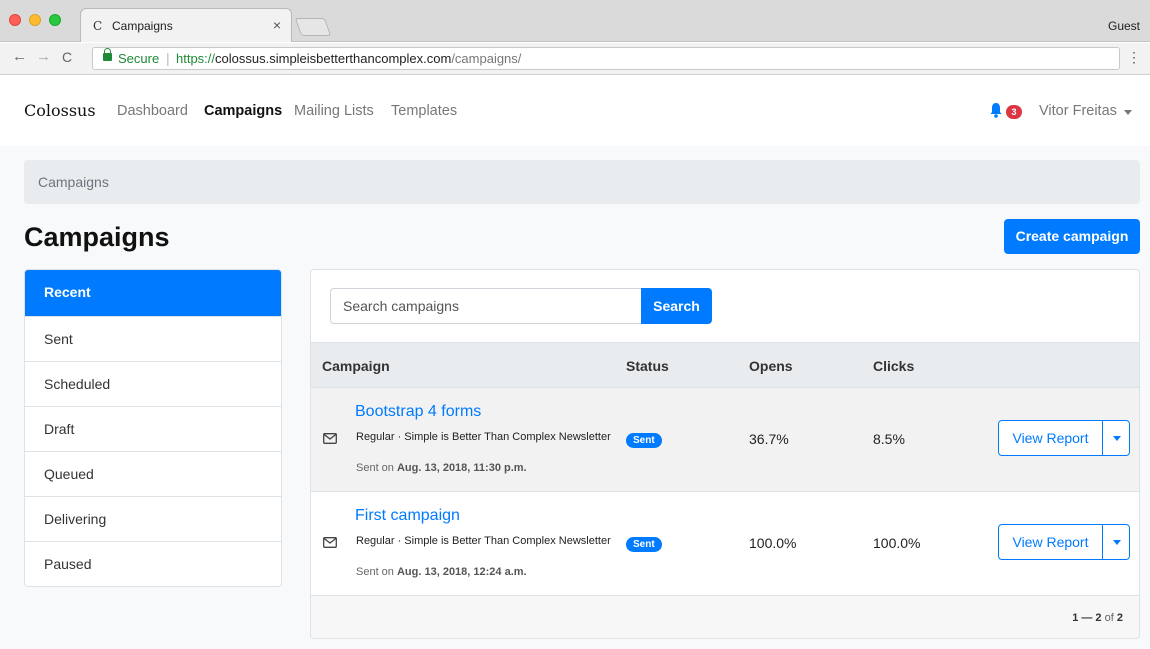 This screenshot has height=649, width=1150. What do you see at coordinates (418, 412) in the screenshot?
I see `campaign-title-link: Bootstrap 4 forms` at bounding box center [418, 412].